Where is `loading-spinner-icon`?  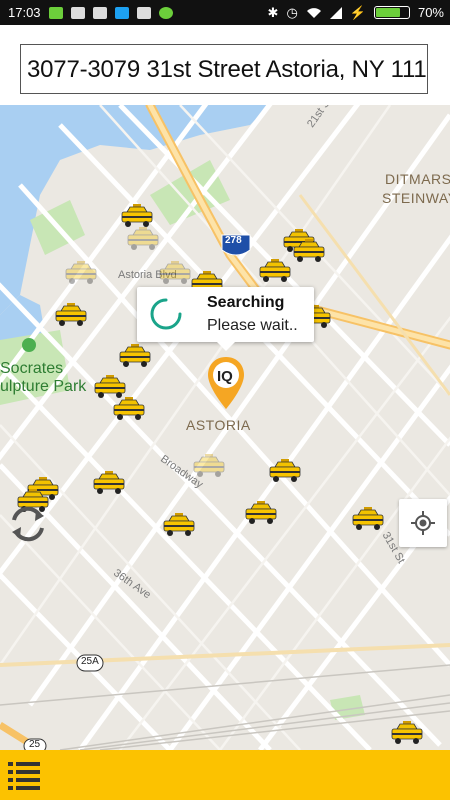
loading-spinner-icon is located at coordinates (166, 314).